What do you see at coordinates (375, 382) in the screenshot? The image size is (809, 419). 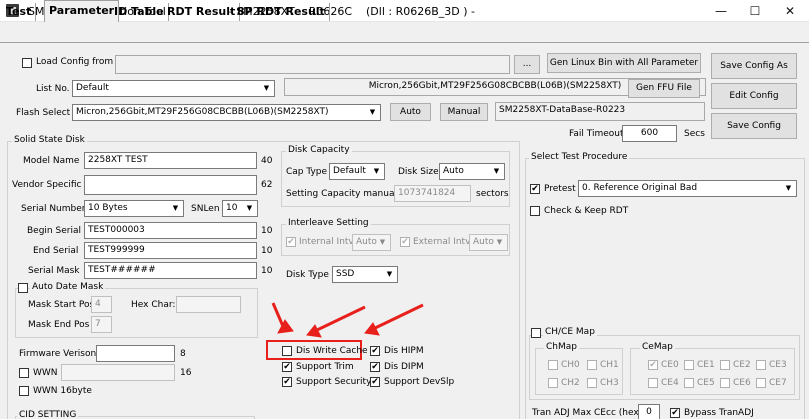 I see `support-devslp-checkbox: ✔` at bounding box center [375, 382].